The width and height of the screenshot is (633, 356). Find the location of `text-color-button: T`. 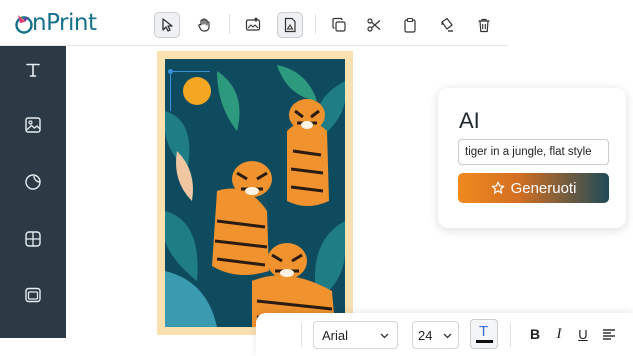

text-color-button: T is located at coordinates (484, 334).